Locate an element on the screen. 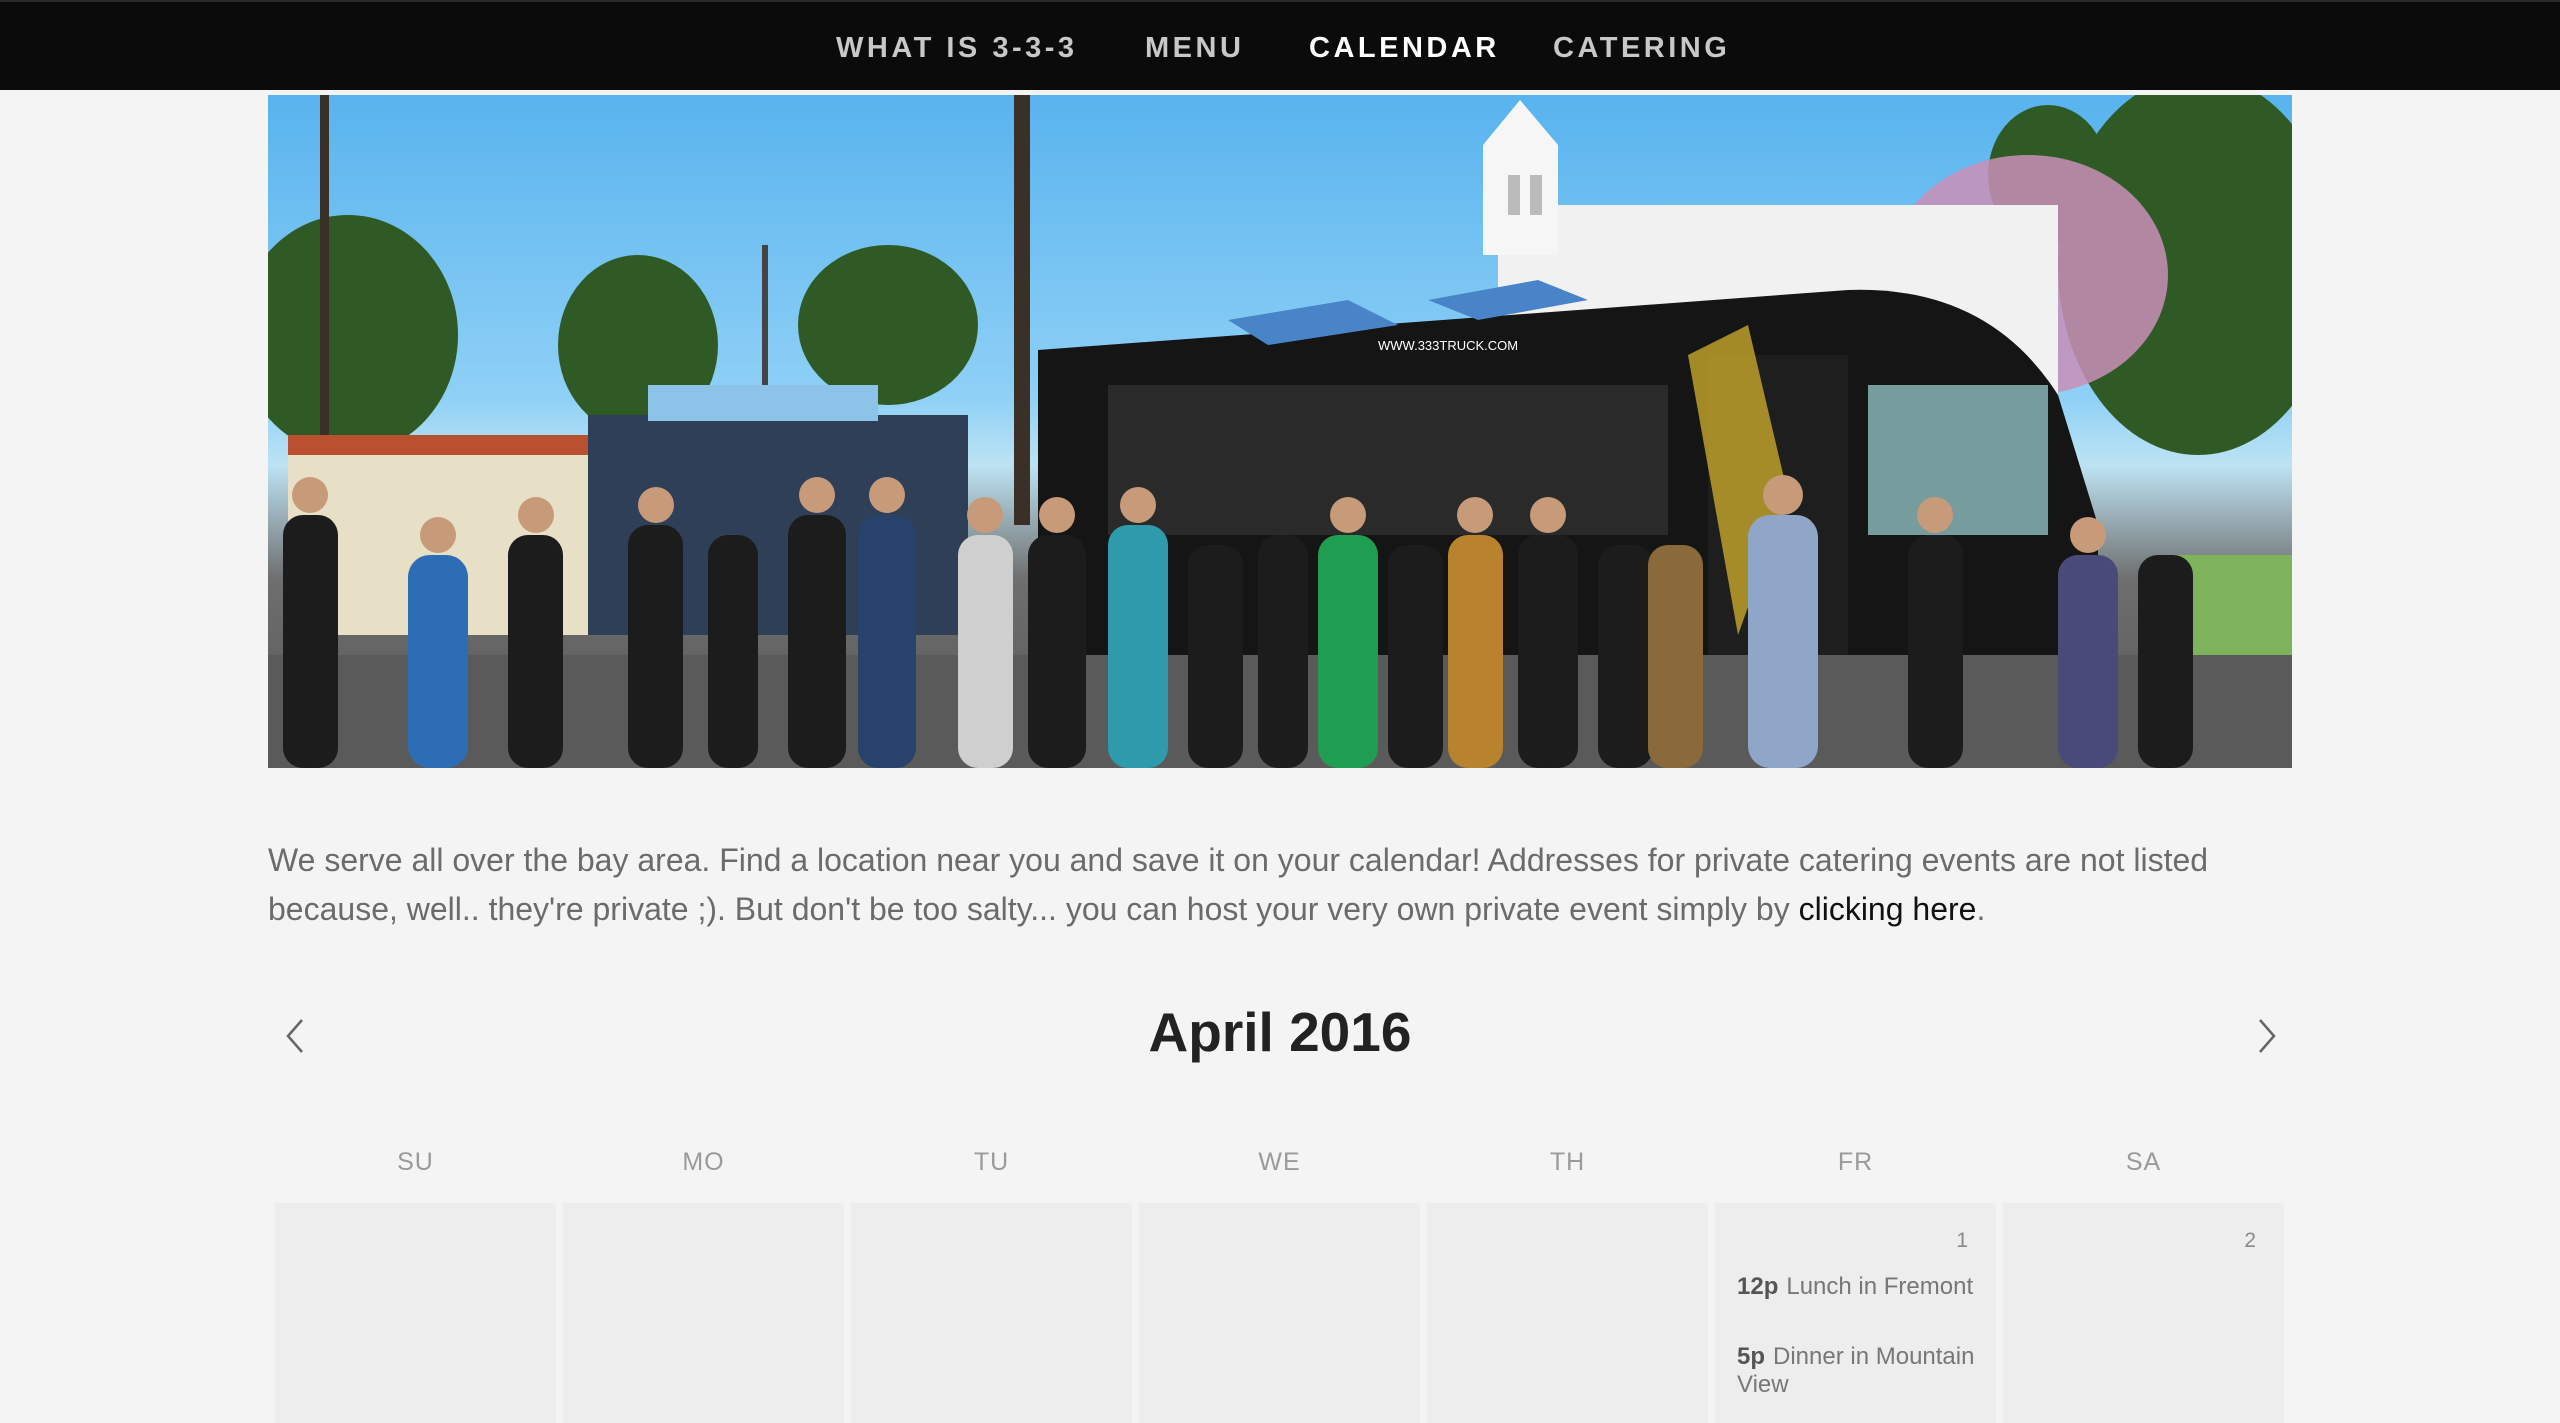 The image size is (2560, 1423). event-time: 5p is located at coordinates (1751, 1356).